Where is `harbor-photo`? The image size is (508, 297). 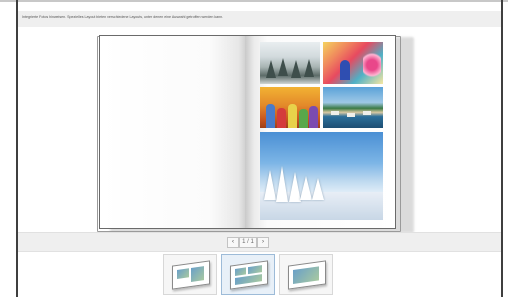 harbor-photo is located at coordinates (353, 107).